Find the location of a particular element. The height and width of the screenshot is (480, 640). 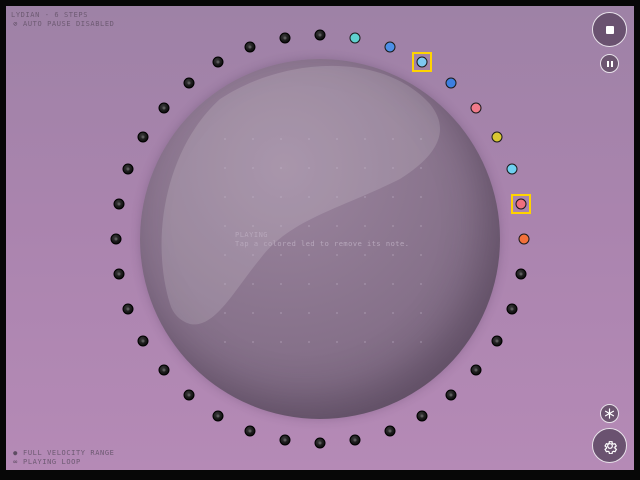

loop-icon: ∞ is located at coordinates (15, 462).